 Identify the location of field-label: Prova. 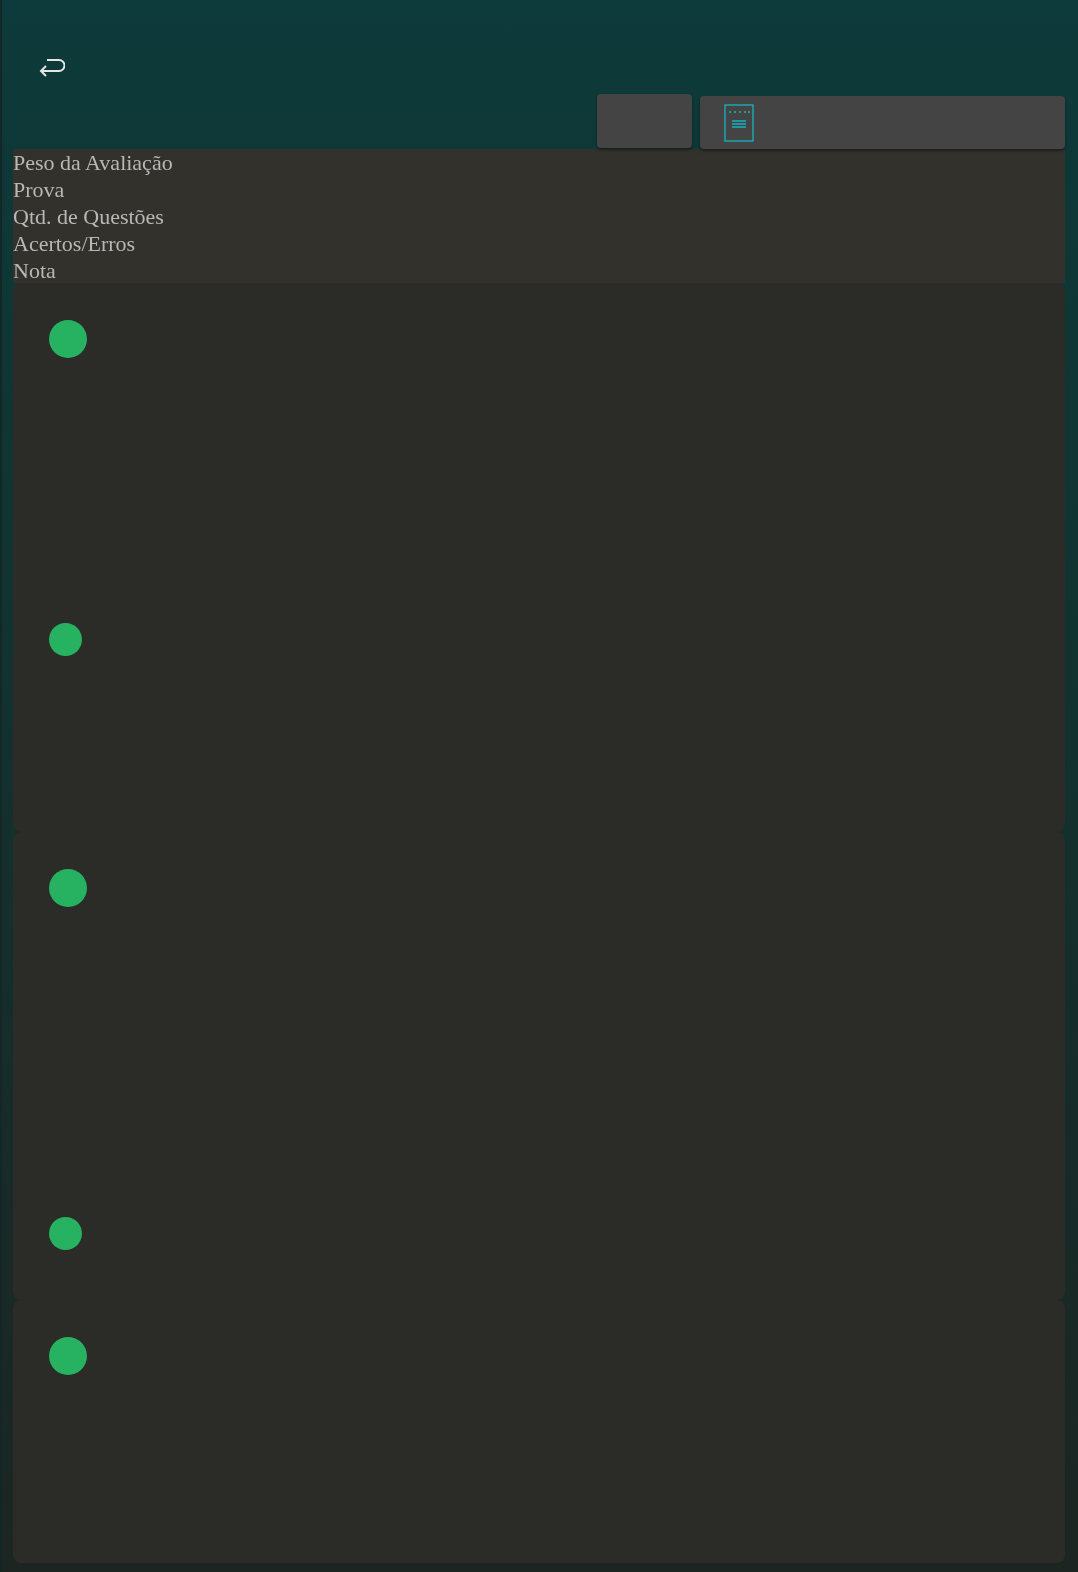
(39, 189).